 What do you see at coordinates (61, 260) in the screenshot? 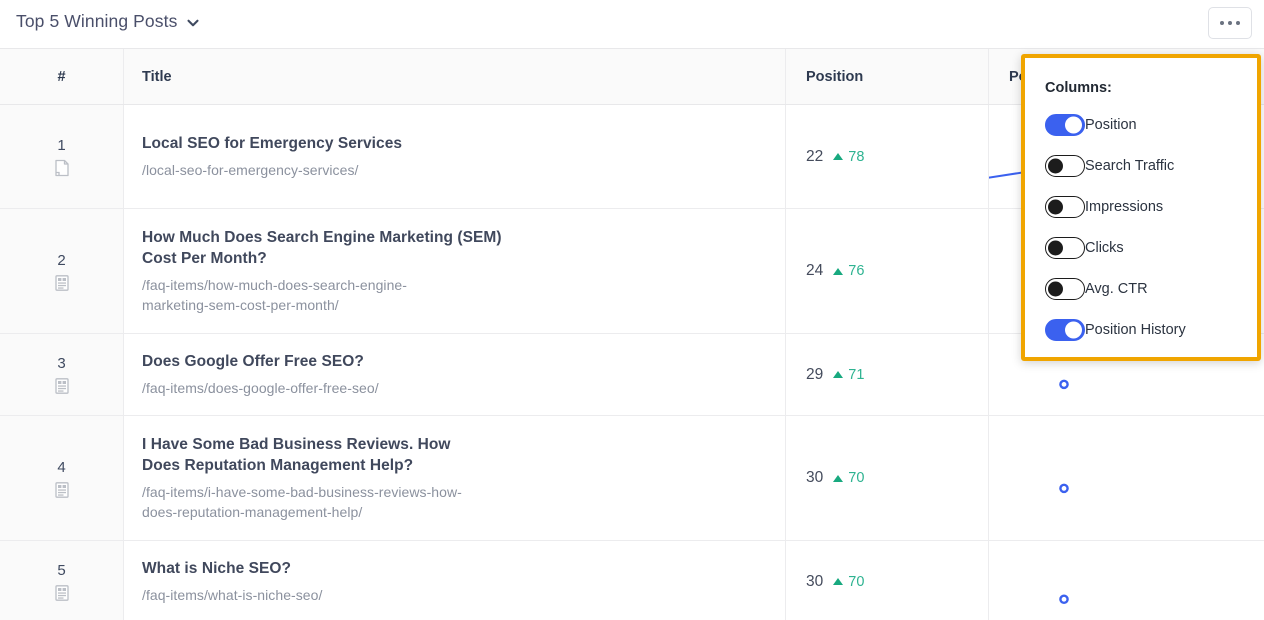
I see `rank-number: 2` at bounding box center [61, 260].